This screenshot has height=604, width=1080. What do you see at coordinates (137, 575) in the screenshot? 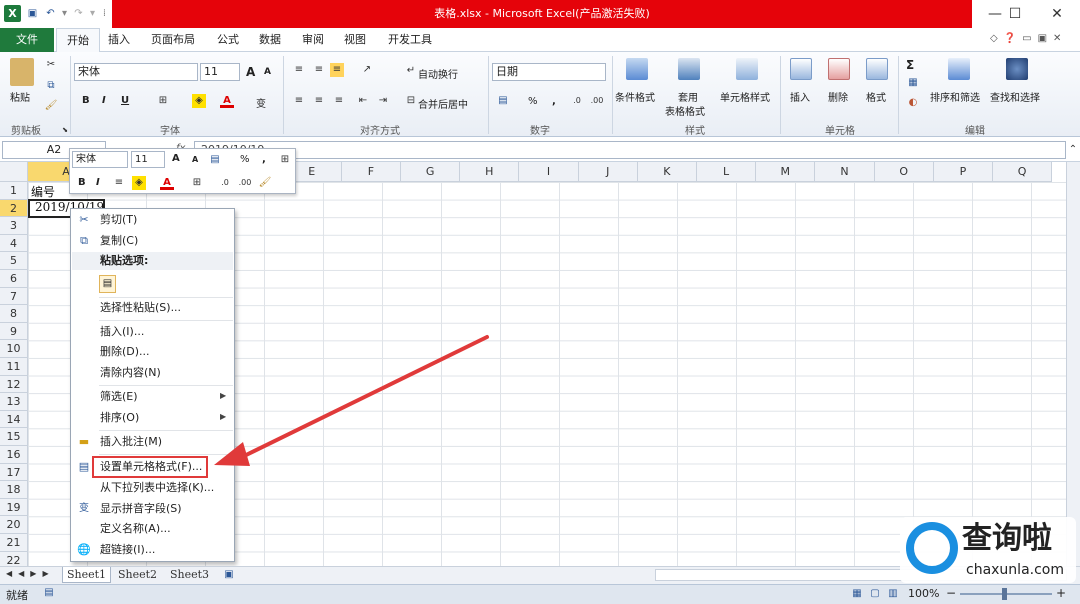
I see `sheet-tab-2: Sheet2` at bounding box center [137, 575].